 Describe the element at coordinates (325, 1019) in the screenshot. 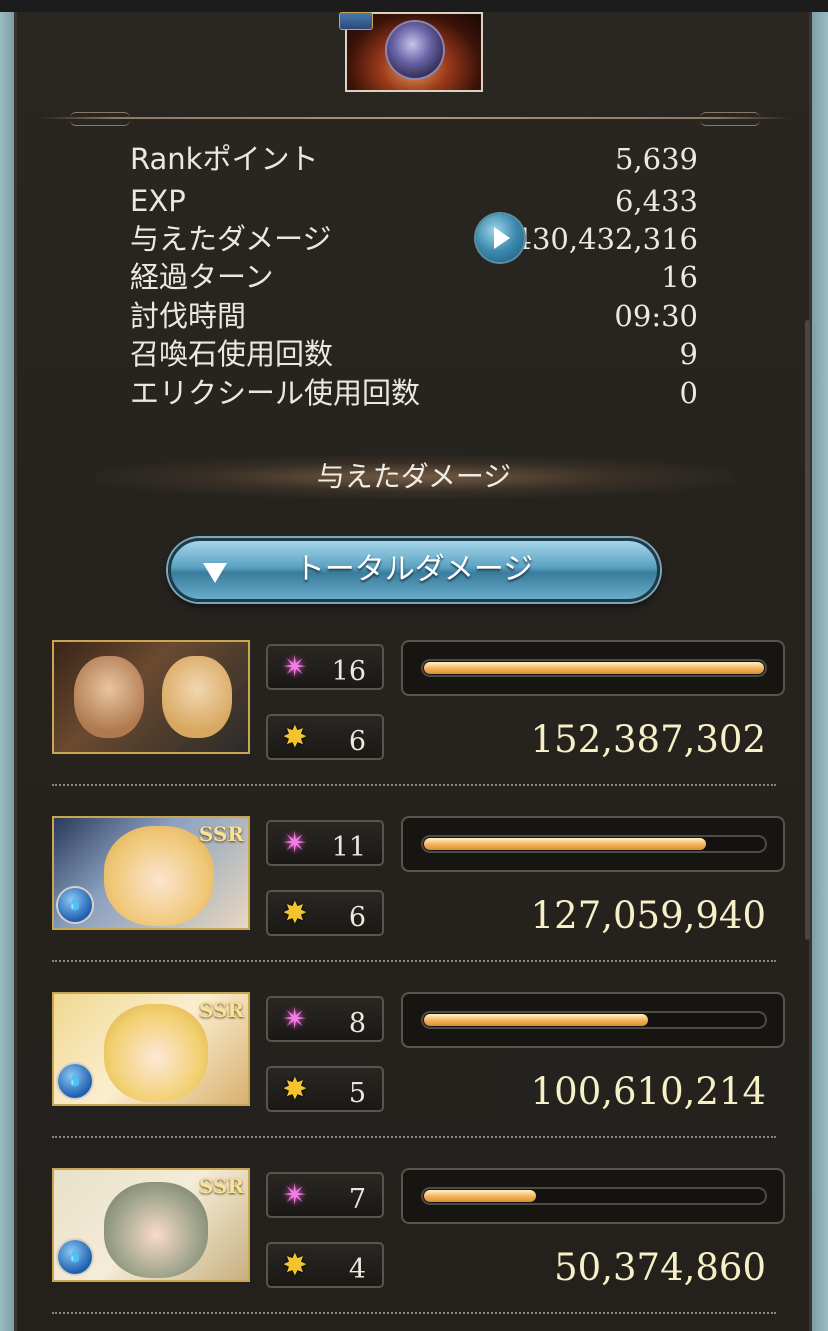

I see `ability-count-badge: ✴ 8` at that location.